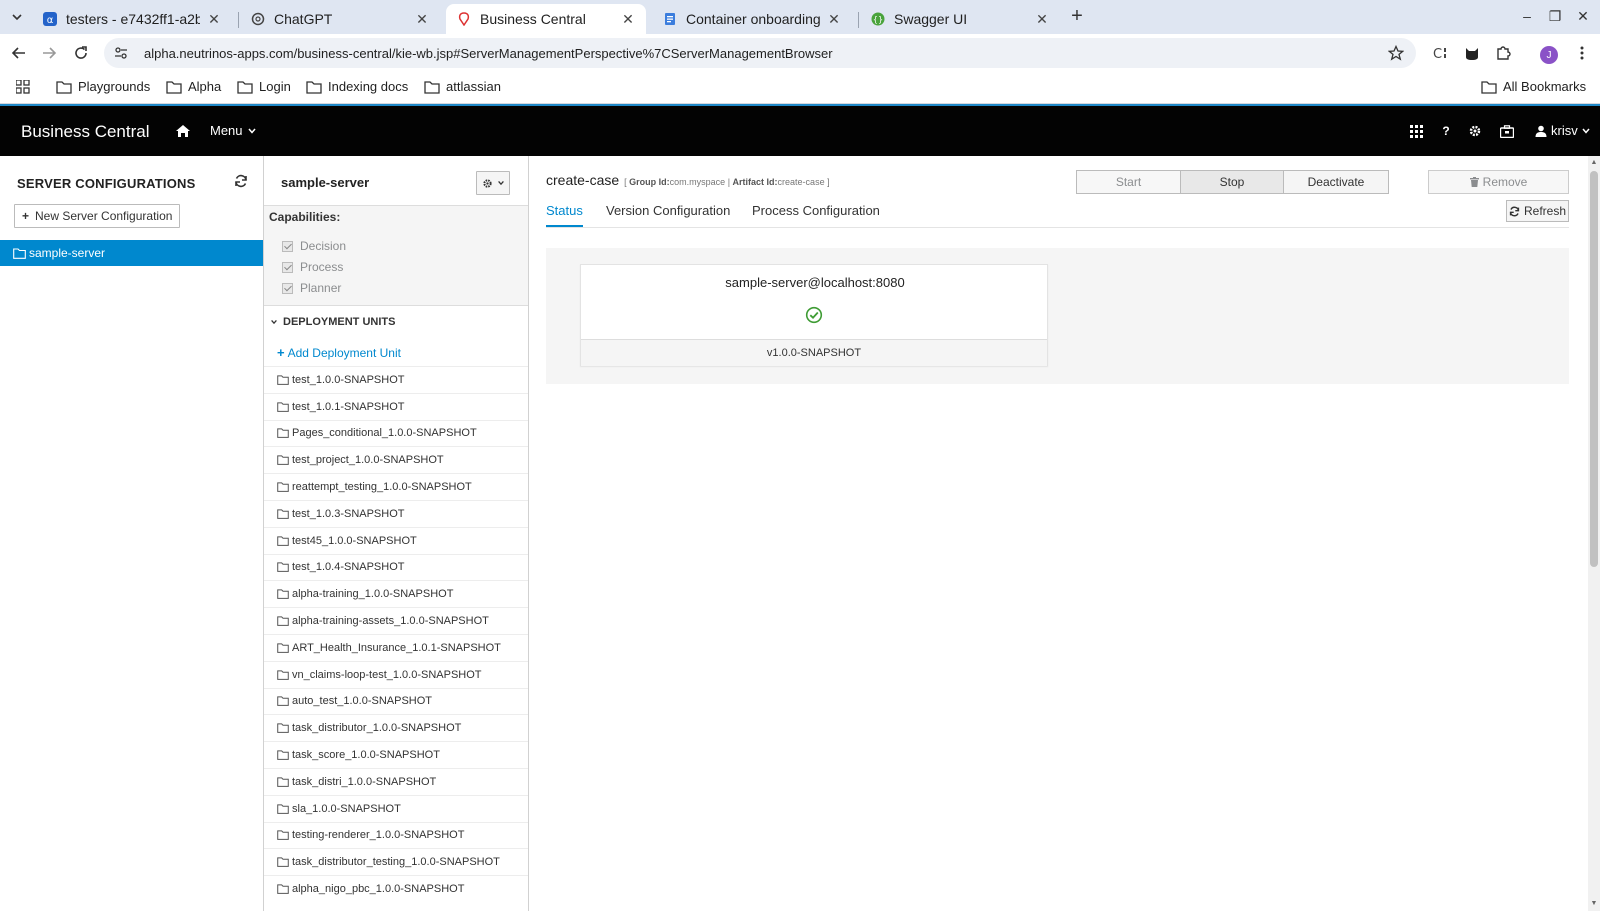 The height and width of the screenshot is (911, 1600). I want to click on deployment-unit-item: Pages_conditional_1.0.0-SNAPSHOT, so click(396, 433).